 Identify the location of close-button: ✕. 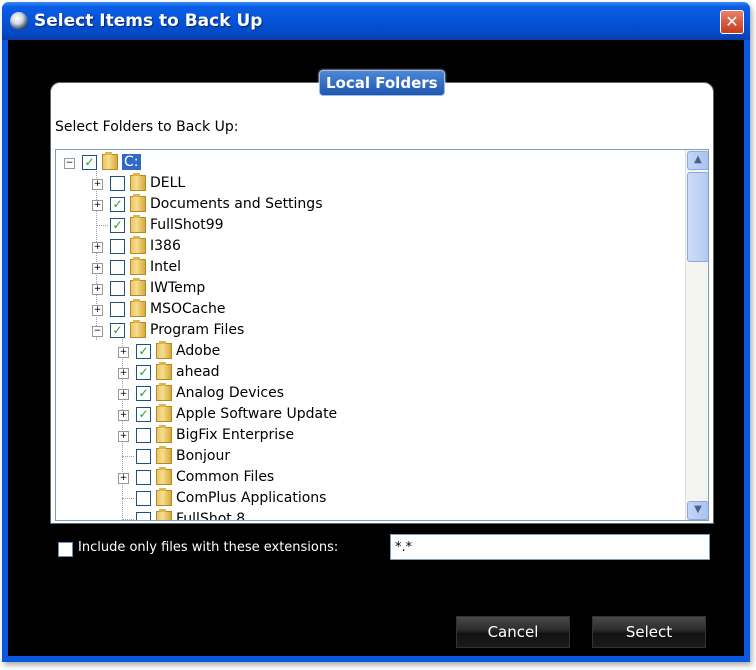
(732, 22).